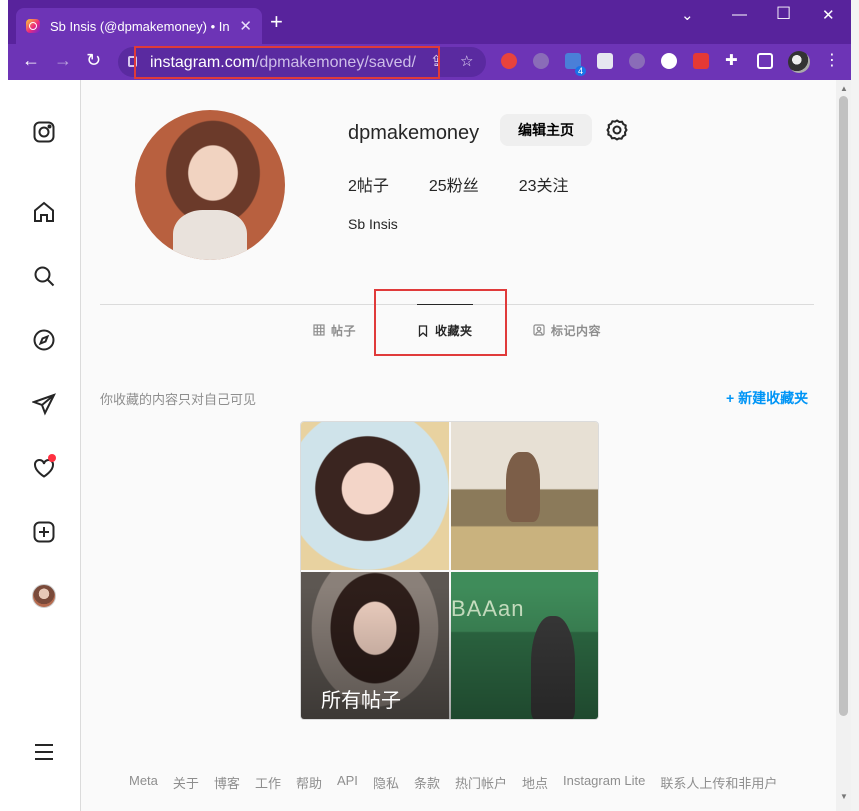 This screenshot has width=859, height=811. What do you see at coordinates (701, 61) in the screenshot?
I see `video-extension-icon` at bounding box center [701, 61].